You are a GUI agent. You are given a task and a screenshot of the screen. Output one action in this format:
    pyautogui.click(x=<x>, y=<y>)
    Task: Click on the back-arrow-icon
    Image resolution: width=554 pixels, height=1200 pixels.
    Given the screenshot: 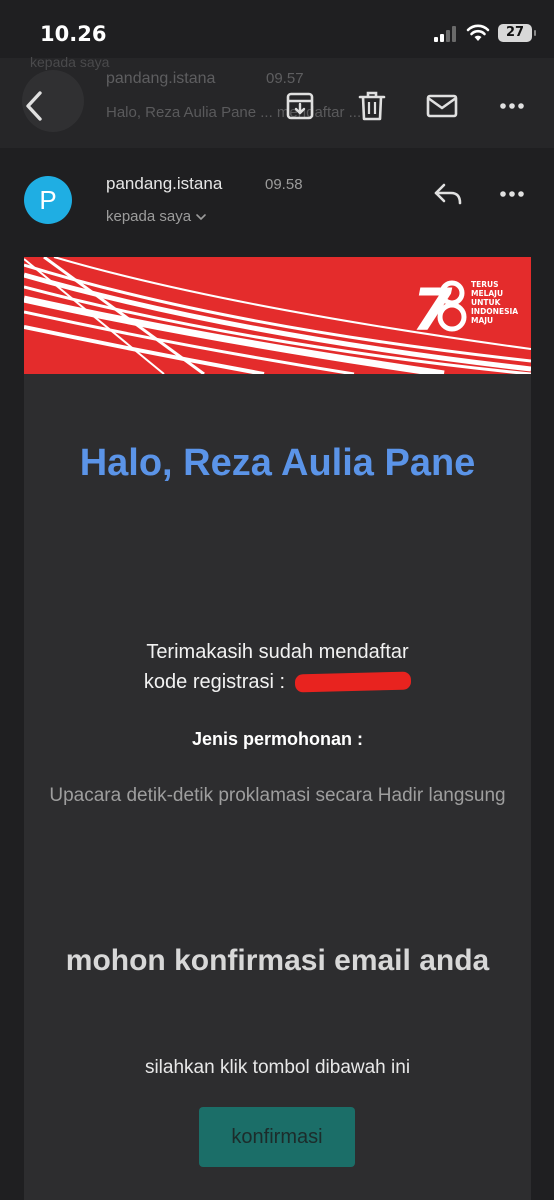 What is the action you would take?
    pyautogui.click(x=34, y=106)
    